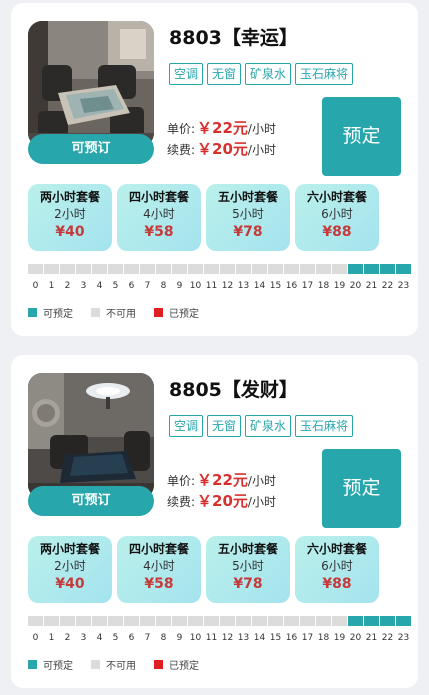 The width and height of the screenshot is (429, 695). What do you see at coordinates (339, 638) in the screenshot?
I see `hour-label: 19` at bounding box center [339, 638].